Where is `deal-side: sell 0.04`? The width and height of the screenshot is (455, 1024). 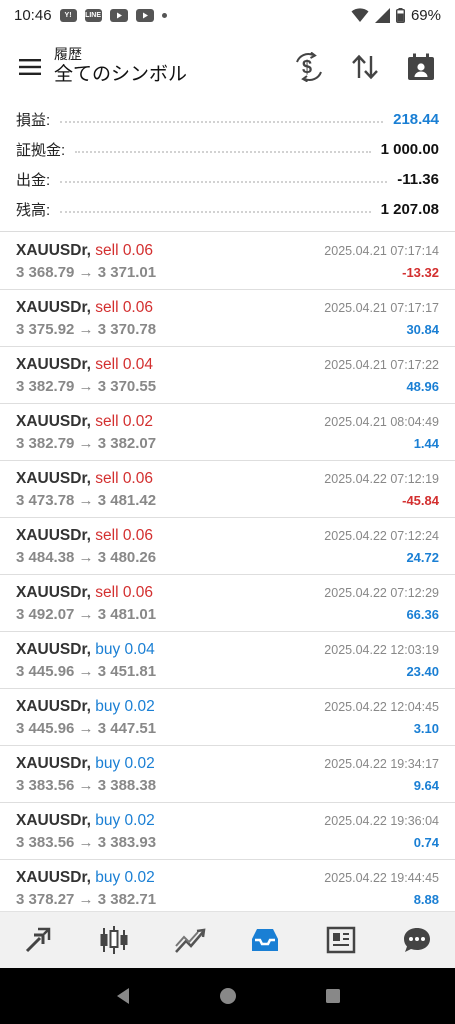
deal-side: sell 0.04 is located at coordinates (124, 364).